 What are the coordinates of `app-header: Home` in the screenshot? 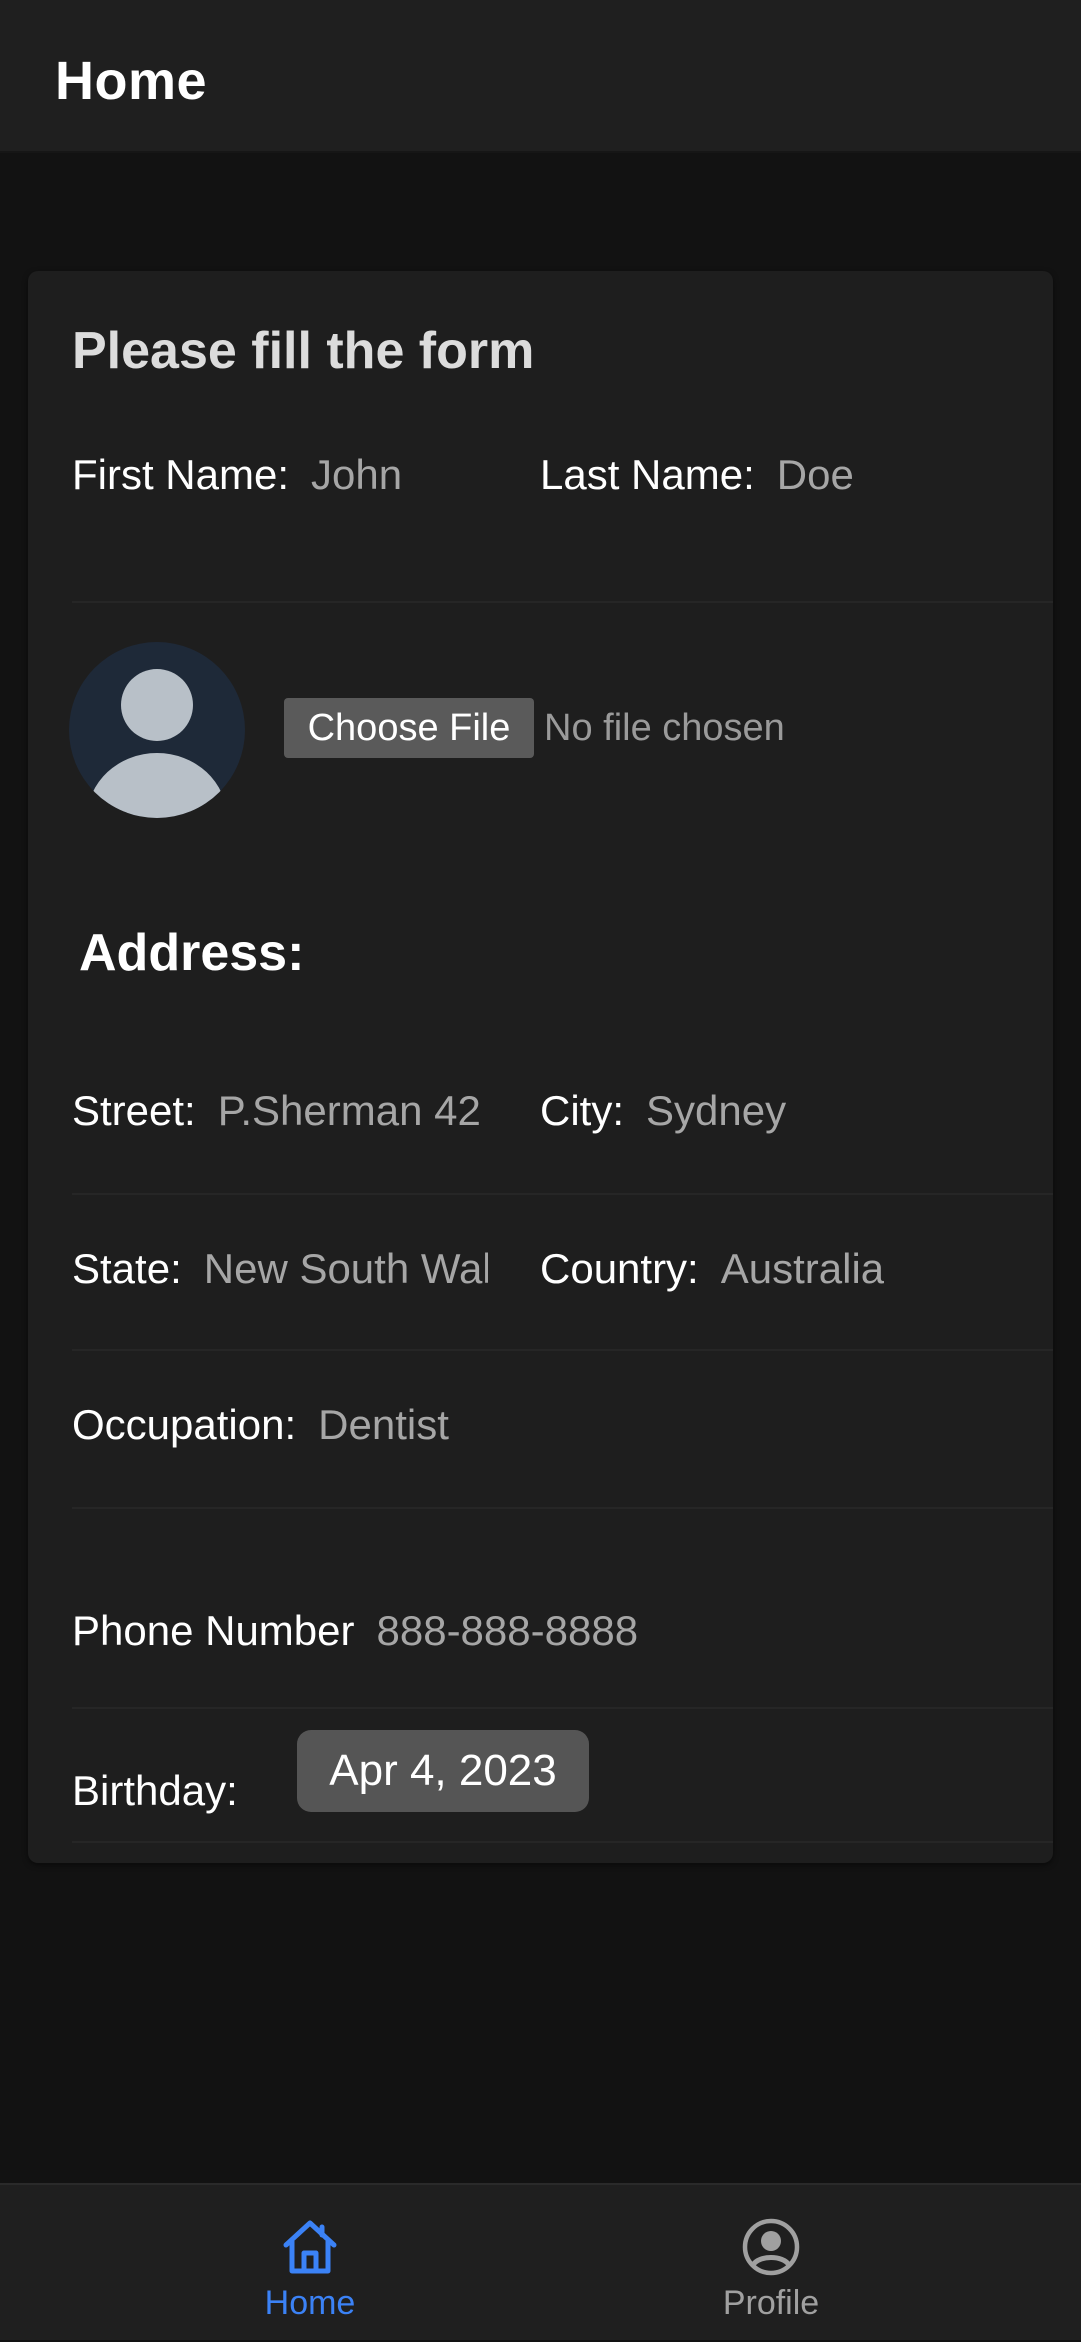 It's located at (540, 76).